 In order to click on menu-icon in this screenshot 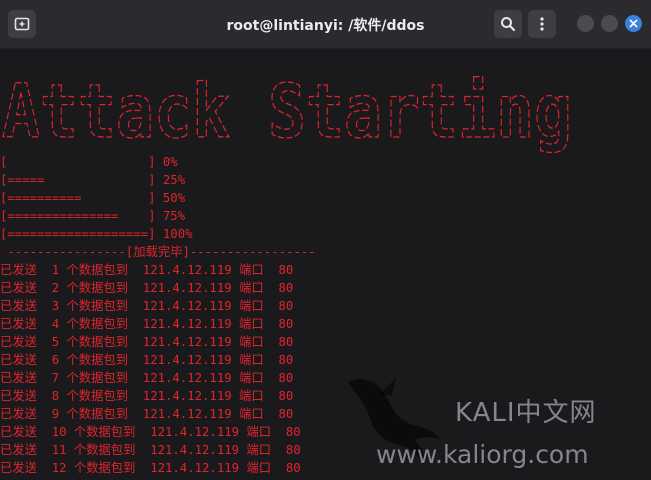, I will do `click(542, 24)`.